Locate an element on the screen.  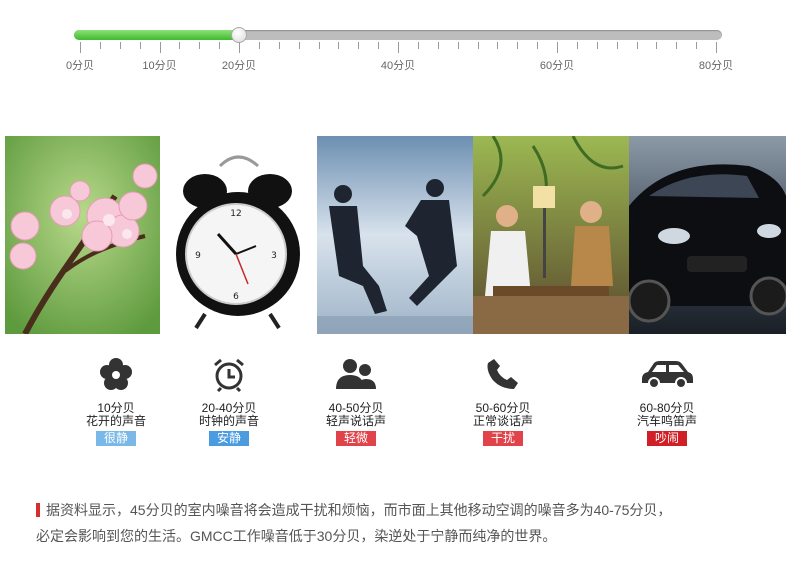
svg-text: 6 is located at coordinates (236, 297).